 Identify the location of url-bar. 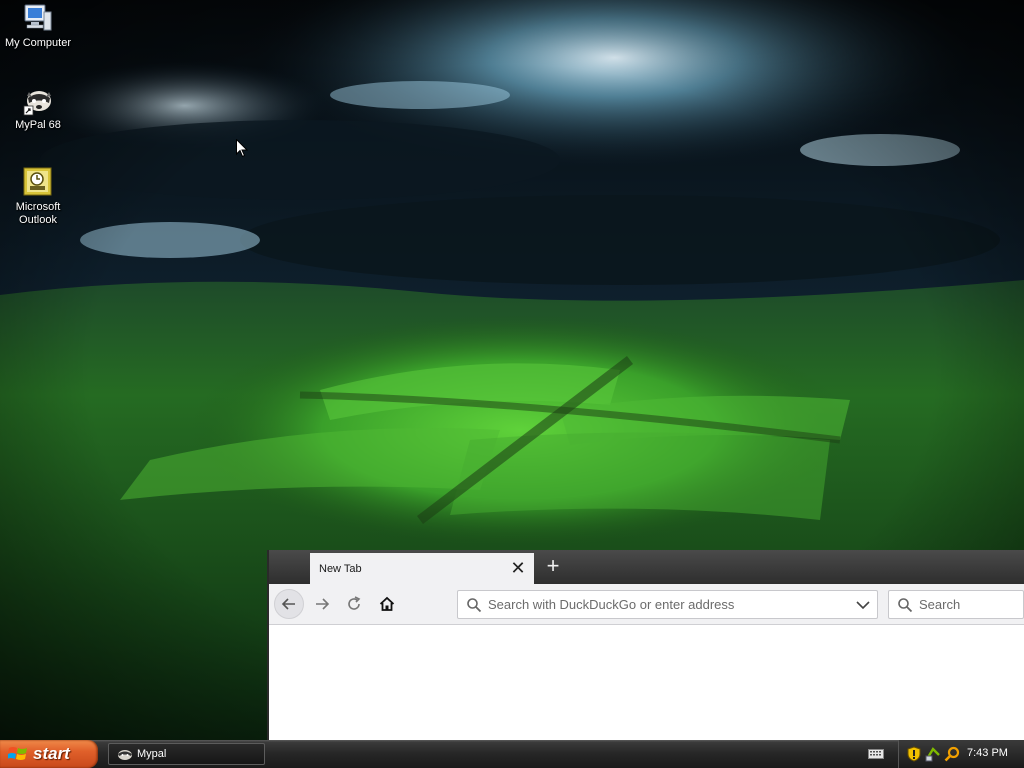
(667, 604).